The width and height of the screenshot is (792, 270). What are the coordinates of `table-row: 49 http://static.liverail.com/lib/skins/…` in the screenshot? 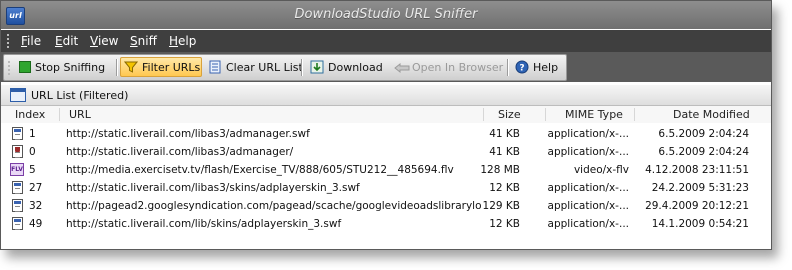 It's located at (386, 224).